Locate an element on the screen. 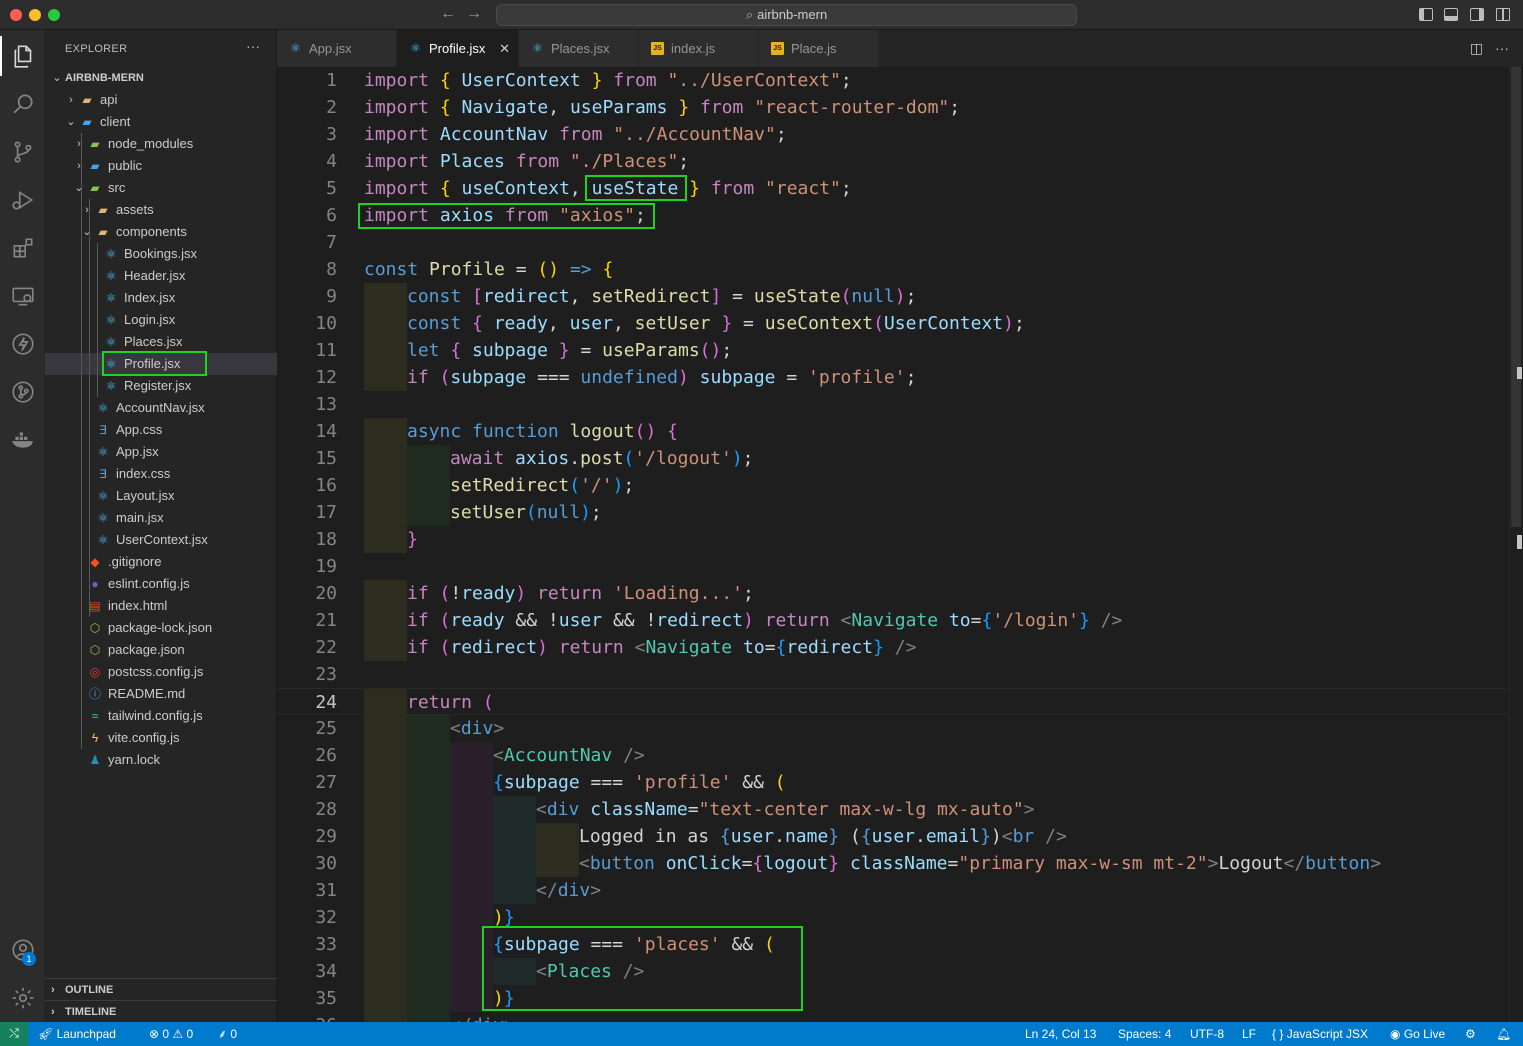 The height and width of the screenshot is (1046, 1523). encoding: UTF-8 is located at coordinates (1207, 1034).